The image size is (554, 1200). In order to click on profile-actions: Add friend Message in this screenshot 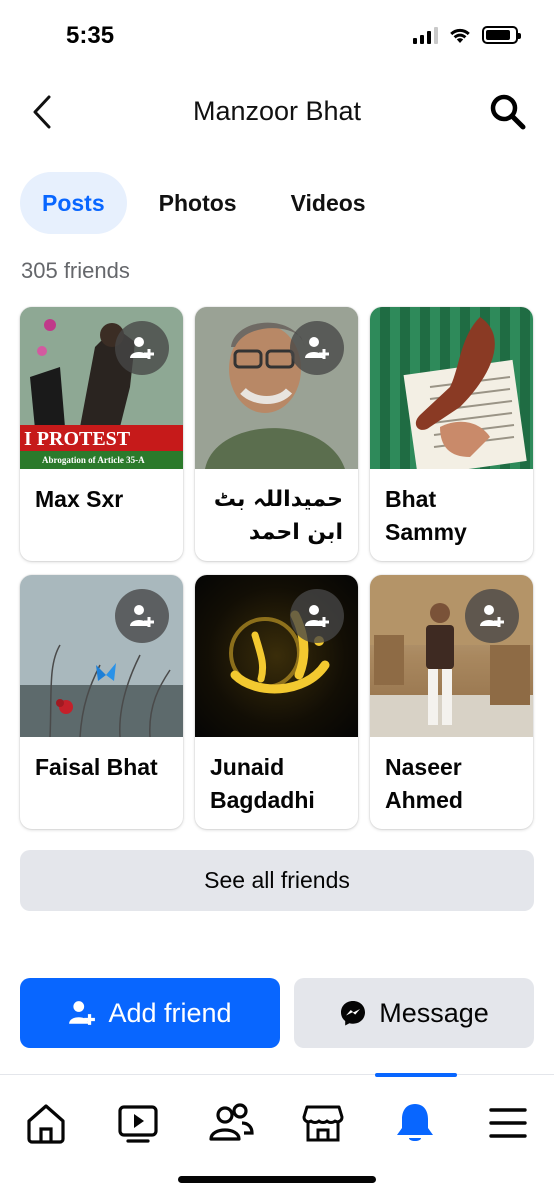, I will do `click(277, 1013)`.